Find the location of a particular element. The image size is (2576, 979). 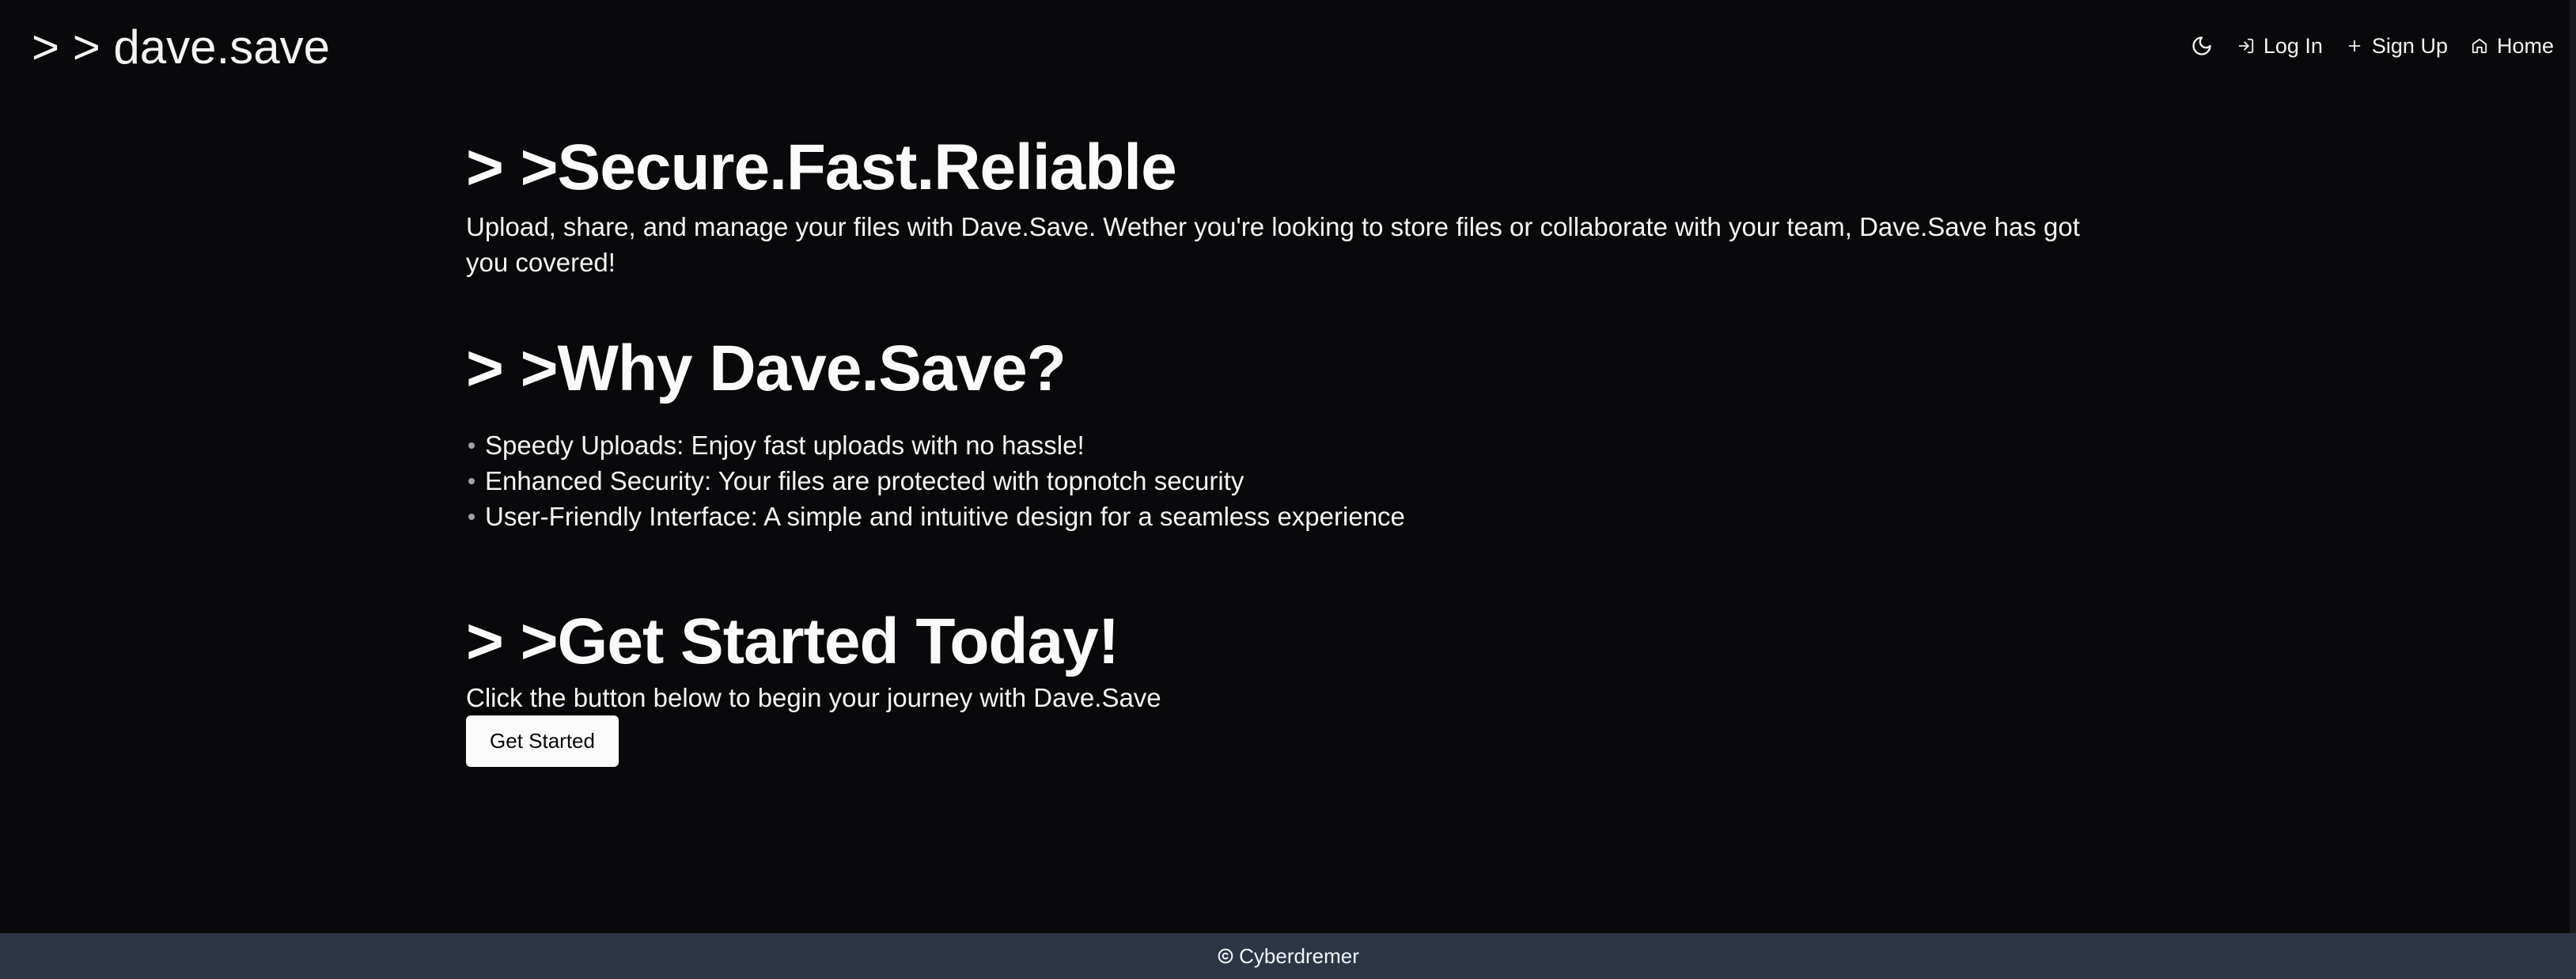

home-label: Home is located at coordinates (2525, 46).